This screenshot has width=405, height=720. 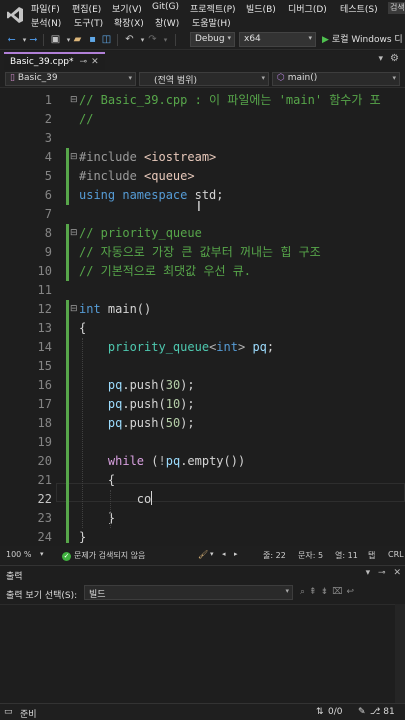 What do you see at coordinates (202, 157) in the screenshot?
I see `code-line: 4 ⊟ #include <iostream>` at bounding box center [202, 157].